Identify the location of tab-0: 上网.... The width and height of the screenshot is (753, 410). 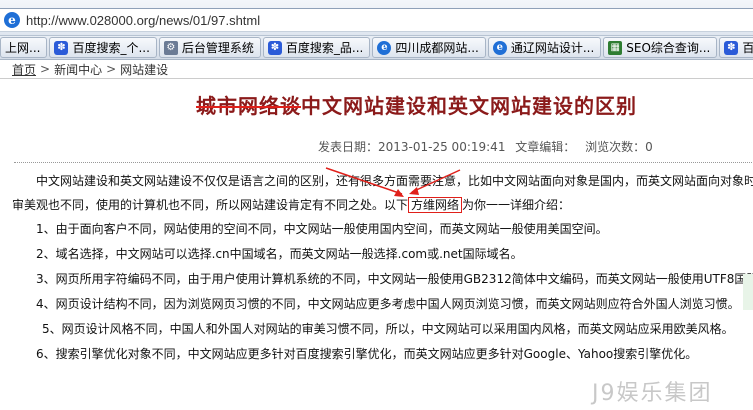
(24, 47).